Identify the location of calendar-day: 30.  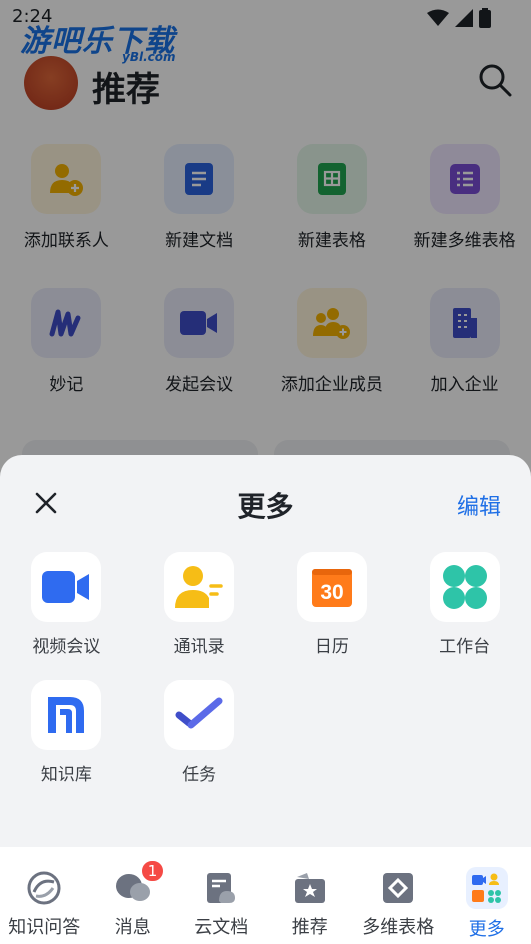
(331, 592).